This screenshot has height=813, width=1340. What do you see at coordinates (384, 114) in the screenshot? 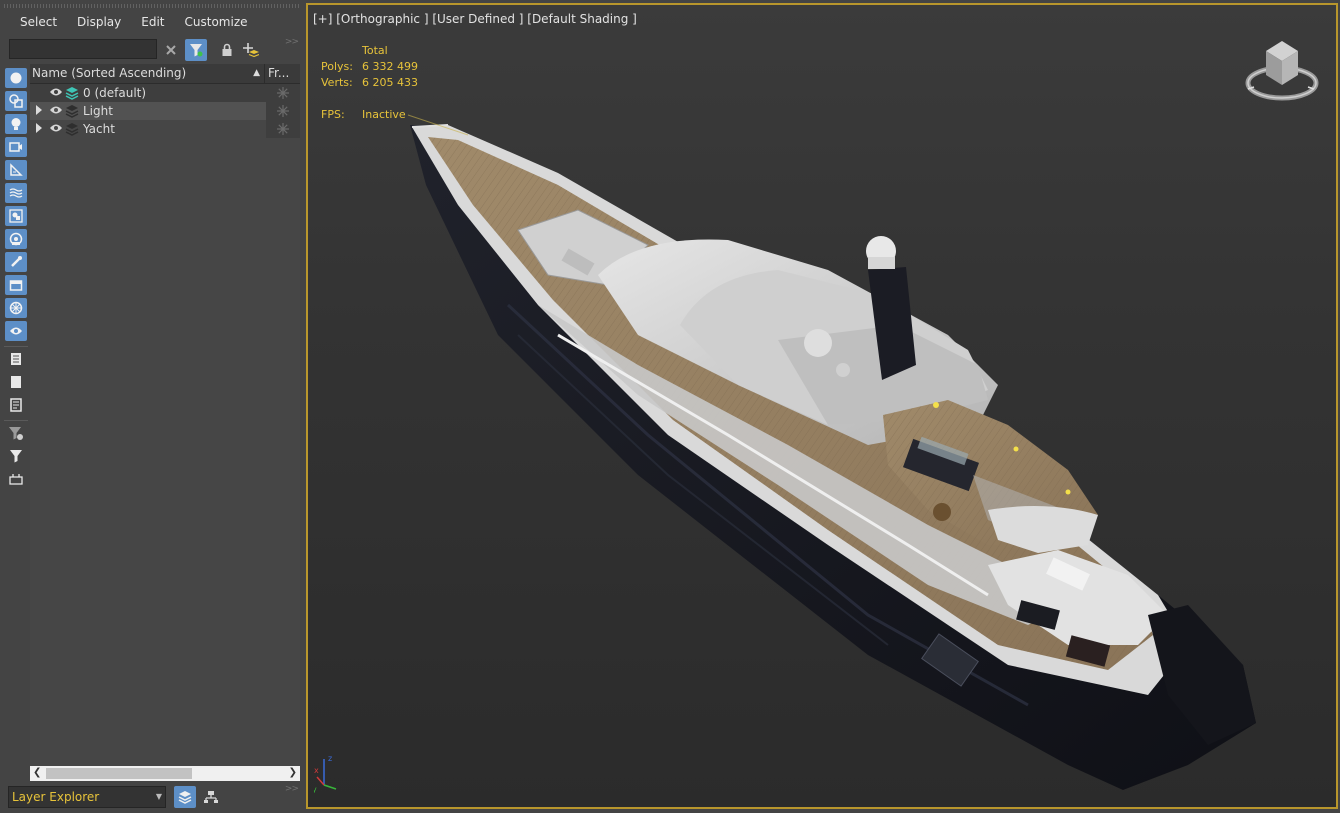
I see `stats-fps-value: Inactive` at bounding box center [384, 114].